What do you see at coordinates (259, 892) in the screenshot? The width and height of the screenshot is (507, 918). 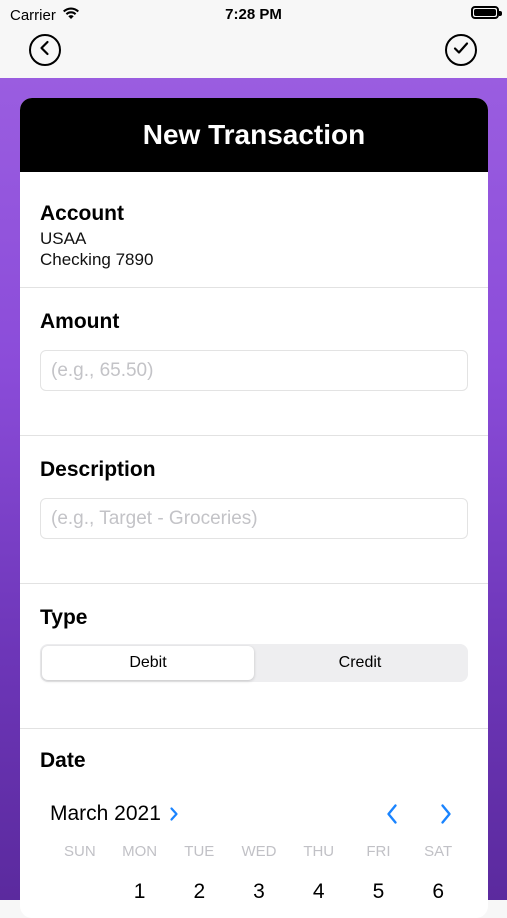 I see `calendar-day: 3` at bounding box center [259, 892].